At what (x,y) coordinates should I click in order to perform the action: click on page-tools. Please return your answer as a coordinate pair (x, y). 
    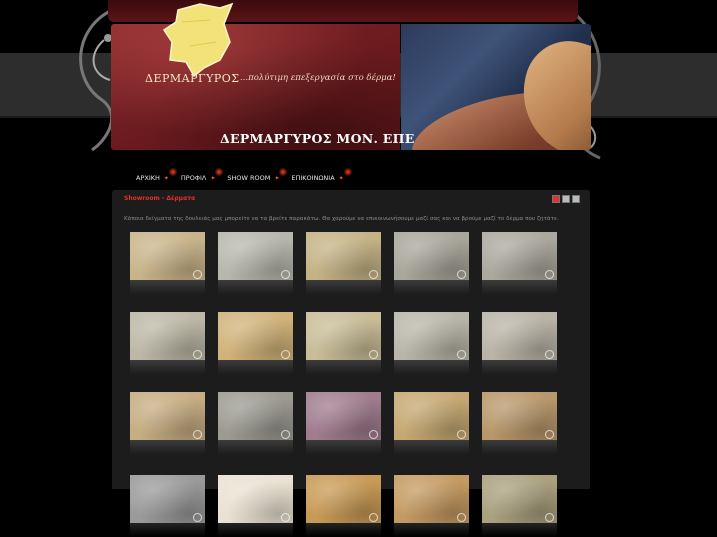
    Looking at the image, I should click on (566, 199).